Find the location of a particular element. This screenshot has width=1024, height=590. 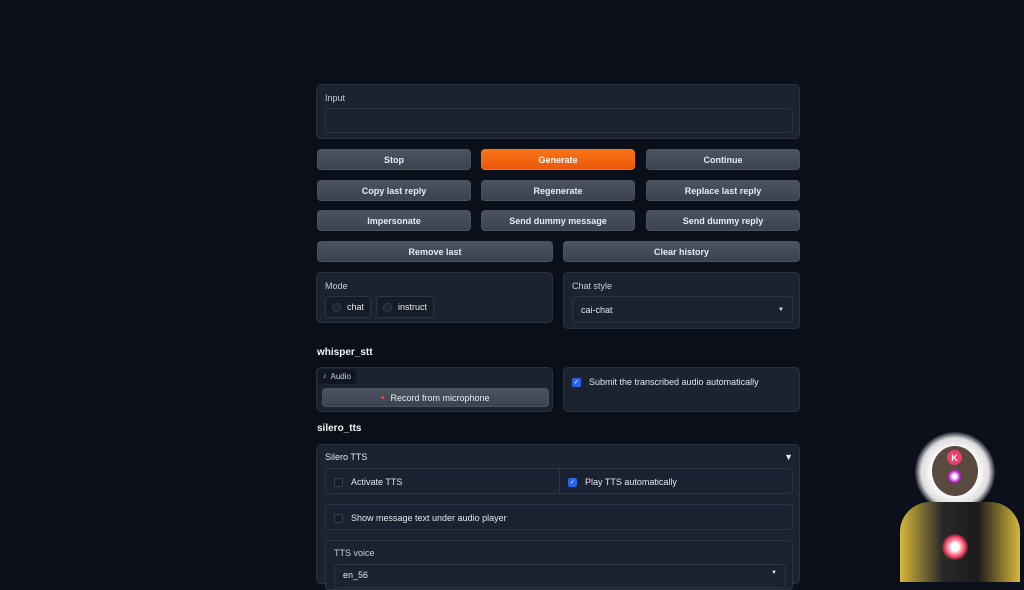

divider is located at coordinates (559, 481).